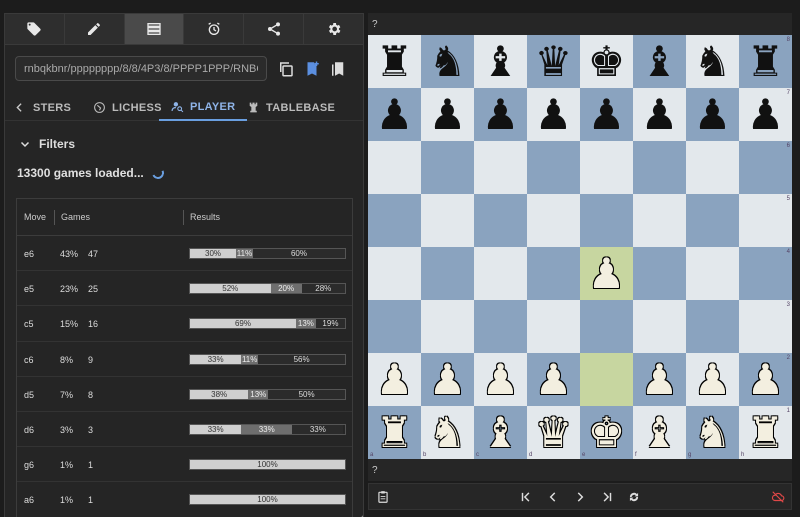 The width and height of the screenshot is (800, 517). I want to click on tab-player: PLAYER, so click(203, 107).